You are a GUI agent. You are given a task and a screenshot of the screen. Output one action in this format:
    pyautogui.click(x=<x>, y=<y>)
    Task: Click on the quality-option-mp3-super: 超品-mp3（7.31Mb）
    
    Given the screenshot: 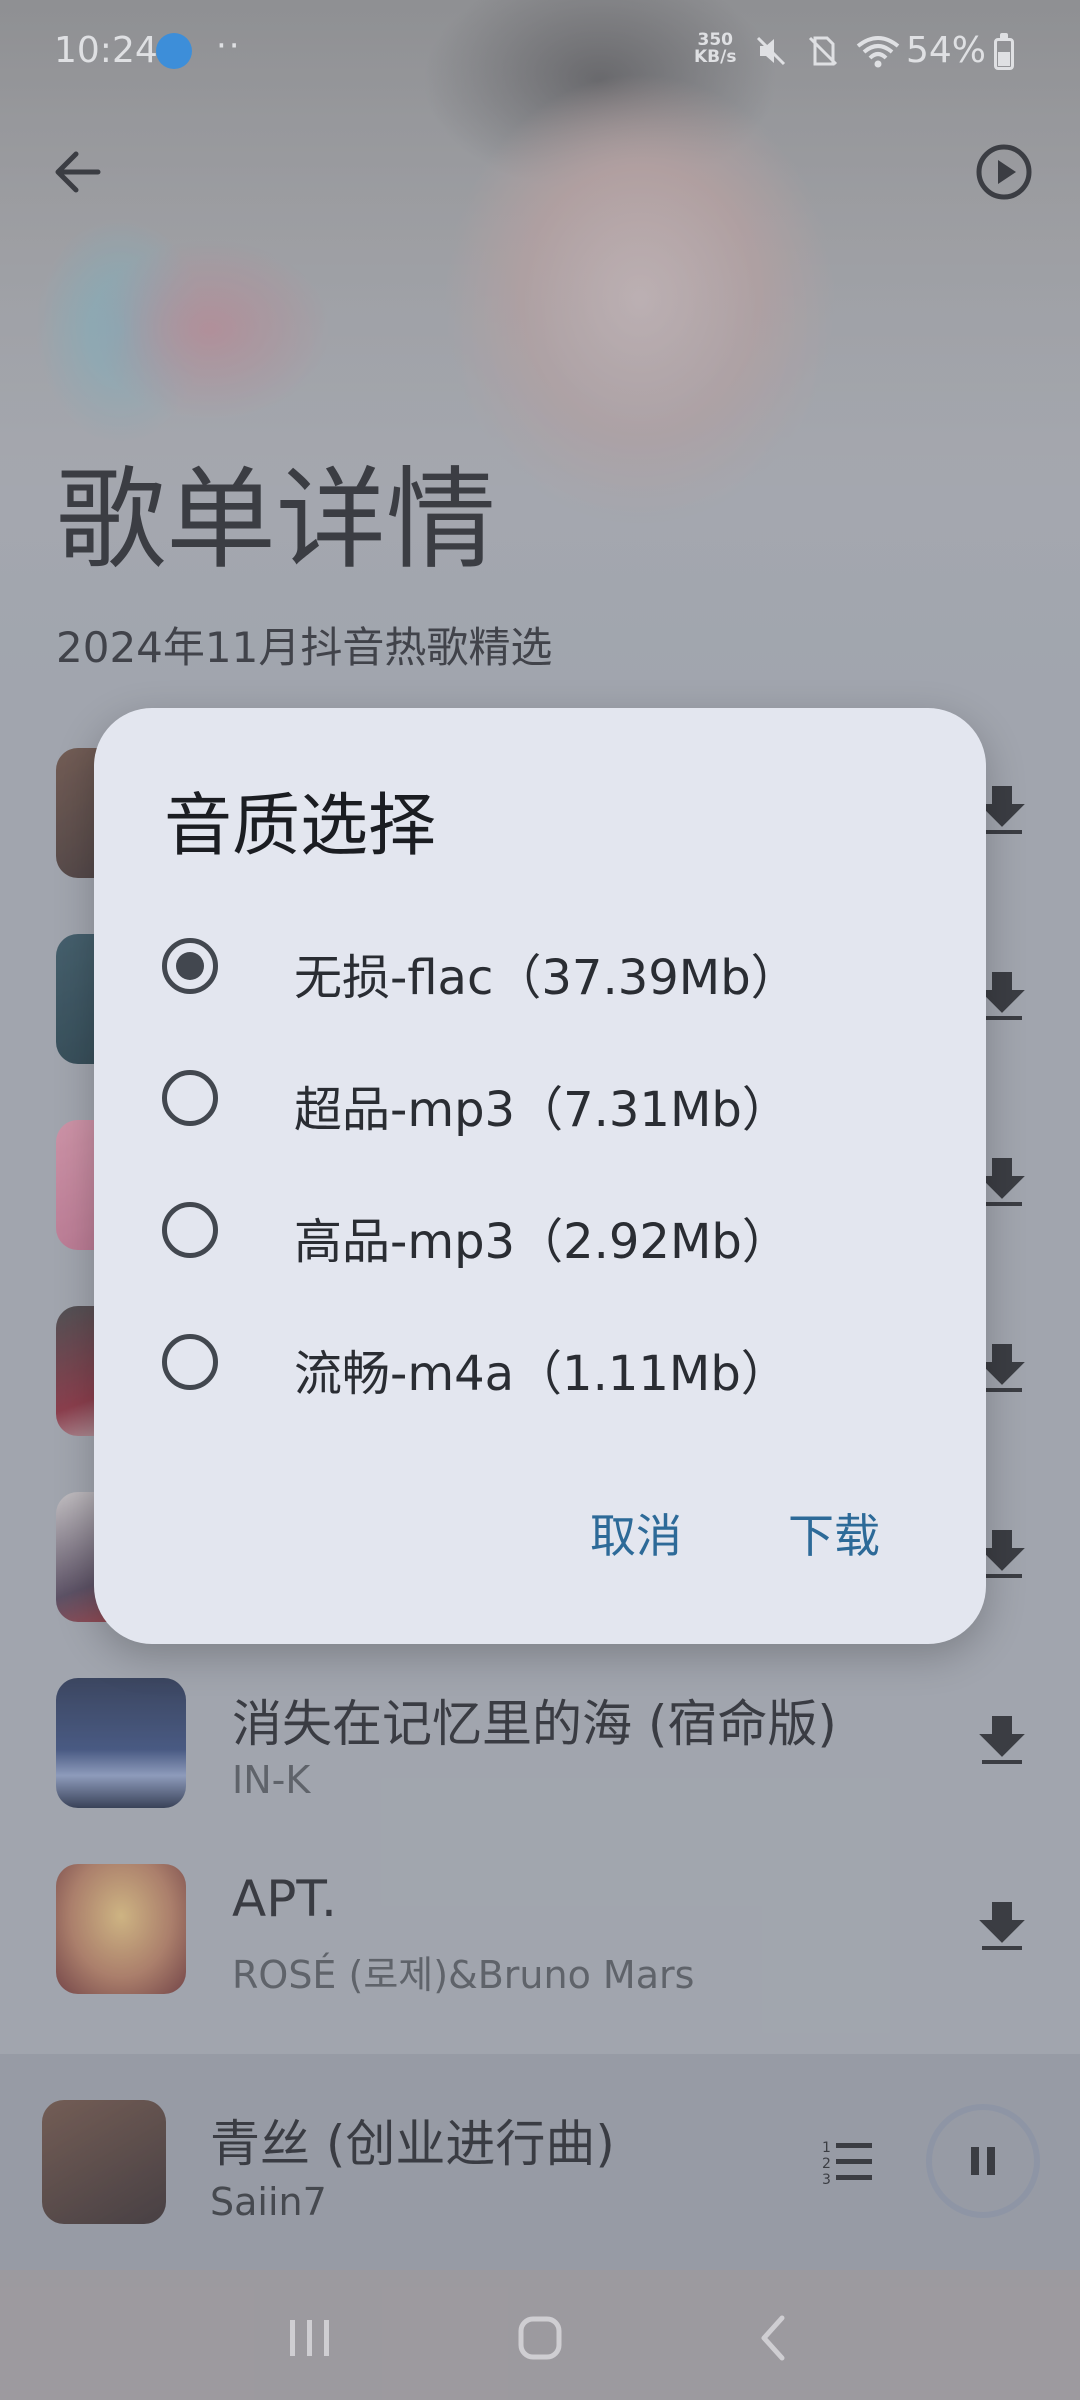 What is the action you would take?
    pyautogui.click(x=540, y=1100)
    